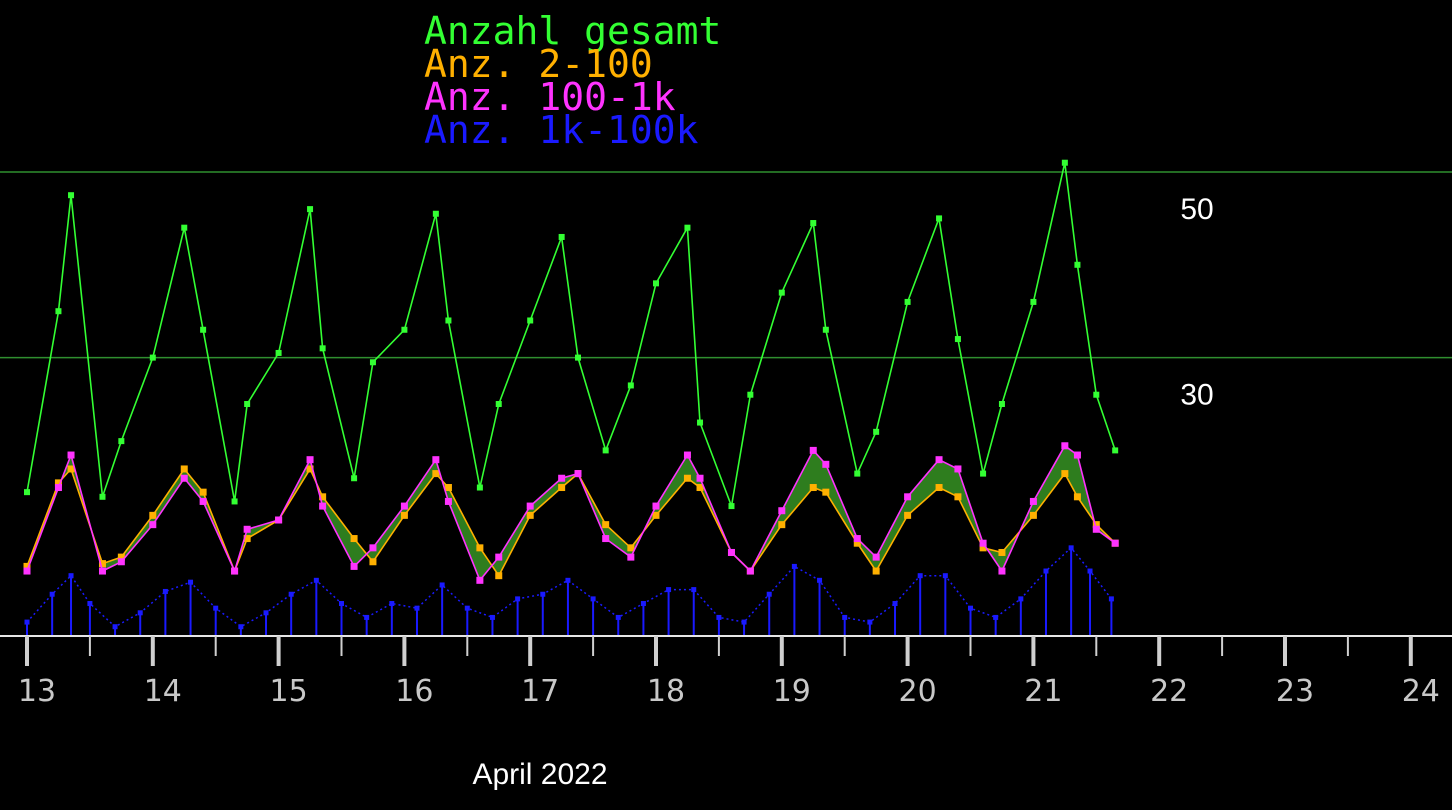 The height and width of the screenshot is (810, 1452). Describe the element at coordinates (163, 691) in the screenshot. I see `x-tick-label-14: 14` at that location.